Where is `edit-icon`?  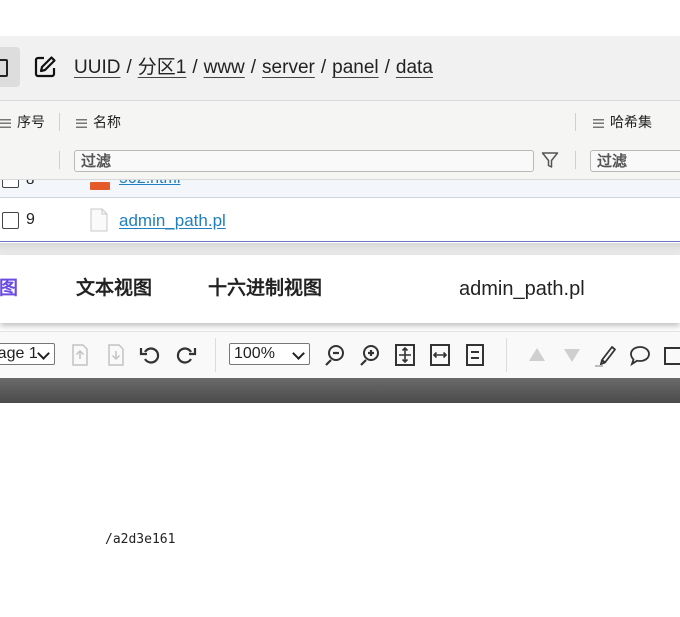 edit-icon is located at coordinates (45, 67).